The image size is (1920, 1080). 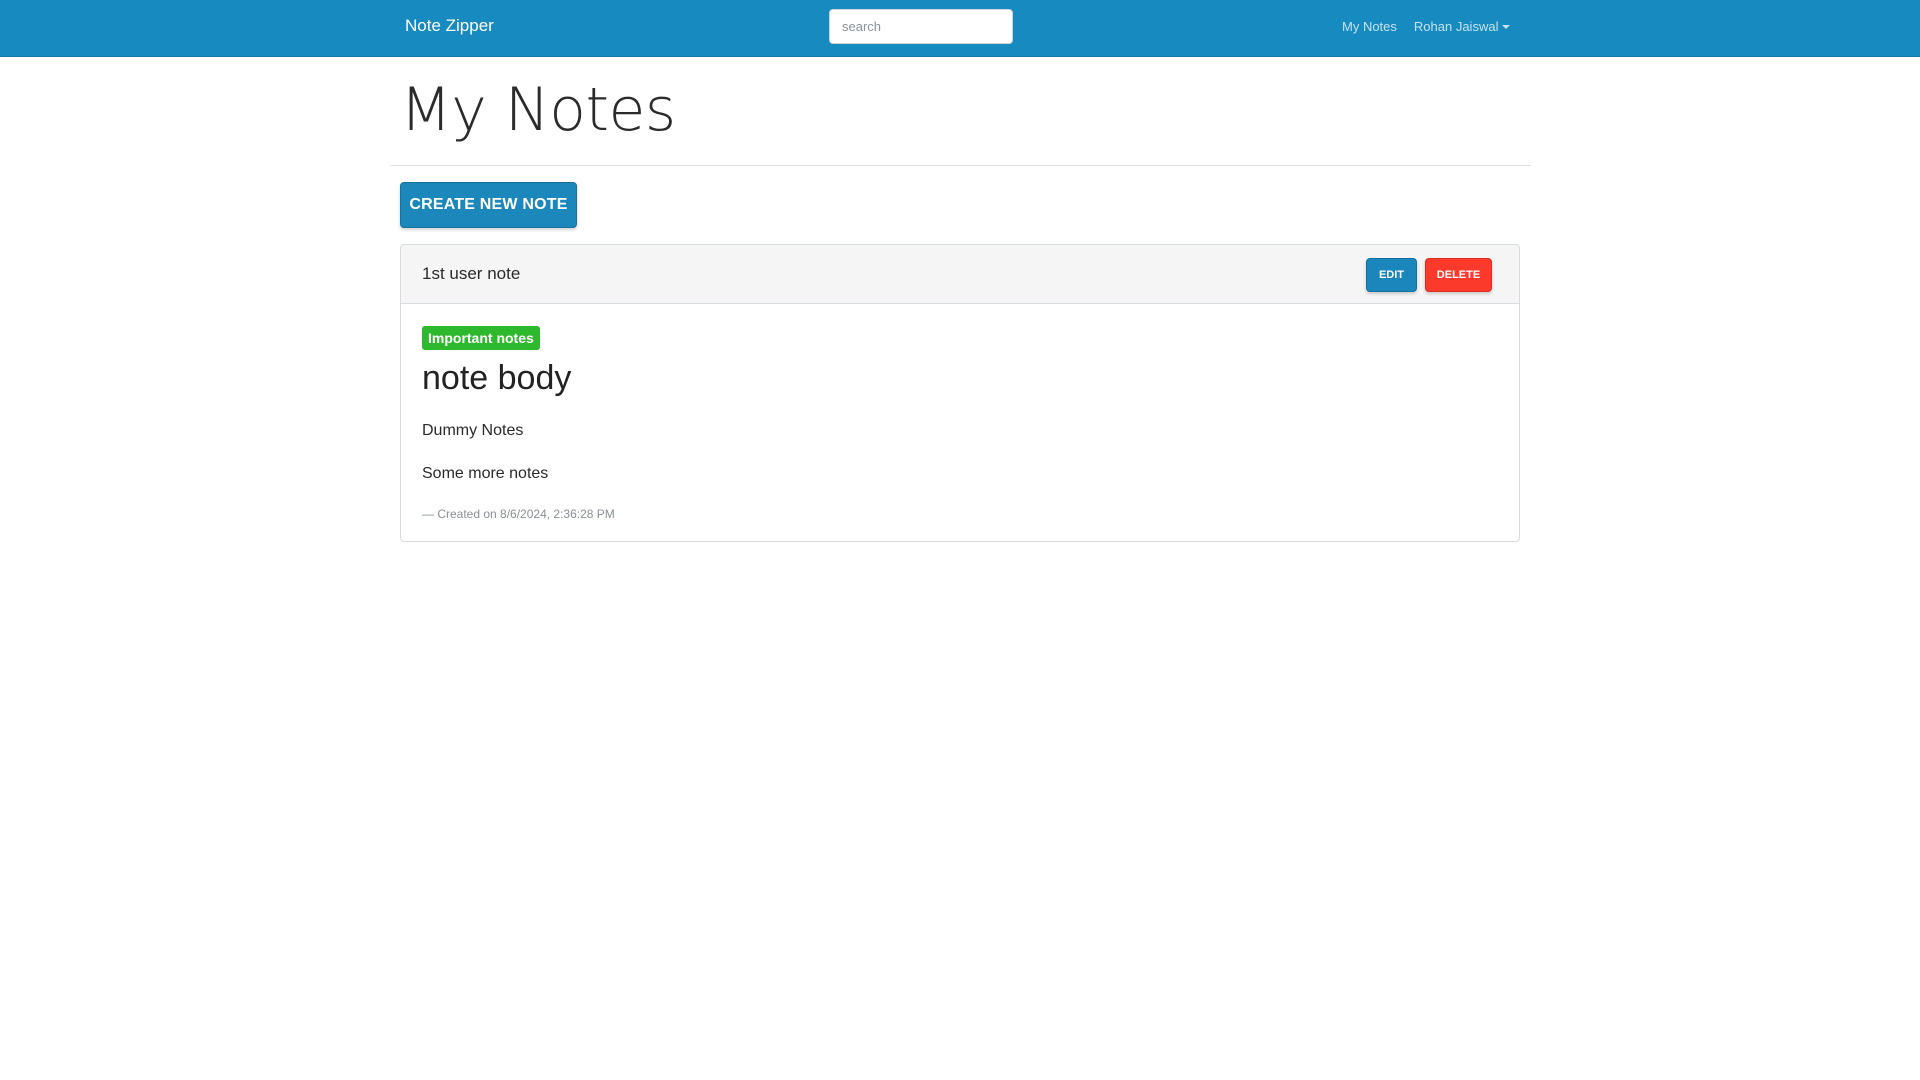 What do you see at coordinates (497, 378) in the screenshot?
I see `note-heading: note body` at bounding box center [497, 378].